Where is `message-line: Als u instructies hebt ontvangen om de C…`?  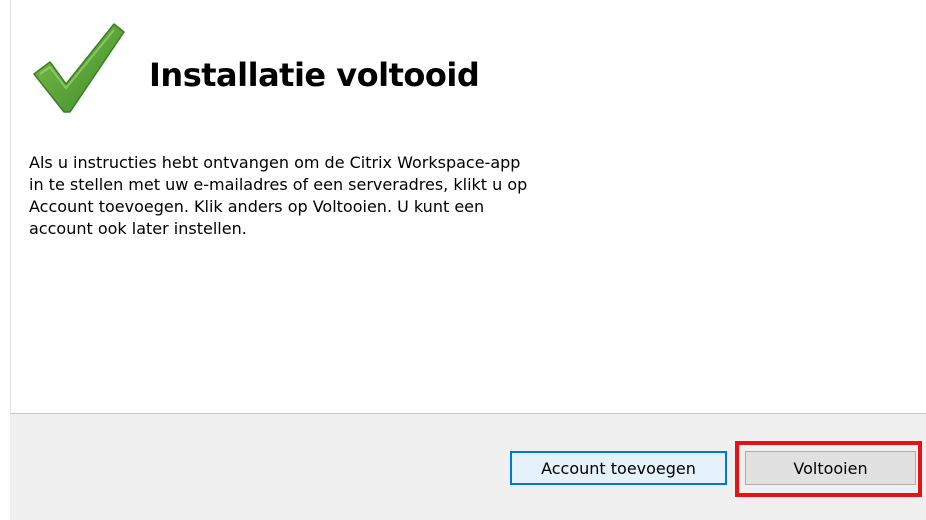 message-line: Als u instructies hebt ontvangen om de C… is located at coordinates (275, 162).